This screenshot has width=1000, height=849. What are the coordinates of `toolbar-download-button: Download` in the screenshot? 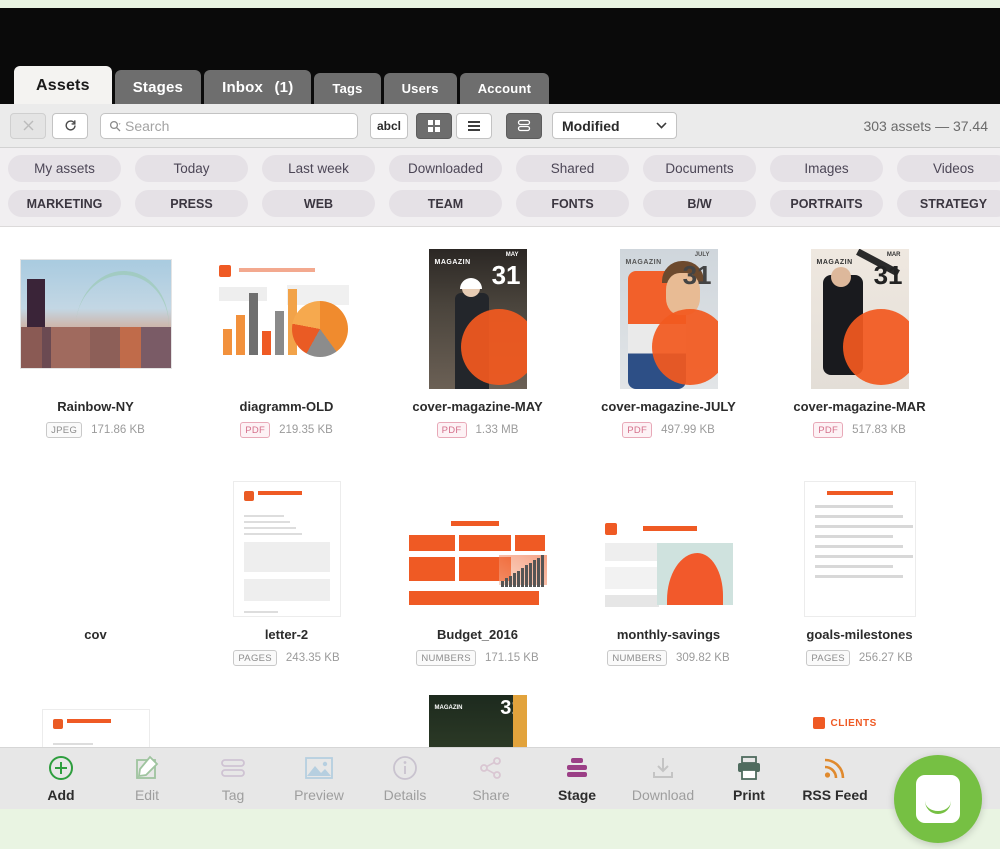 It's located at (663, 779).